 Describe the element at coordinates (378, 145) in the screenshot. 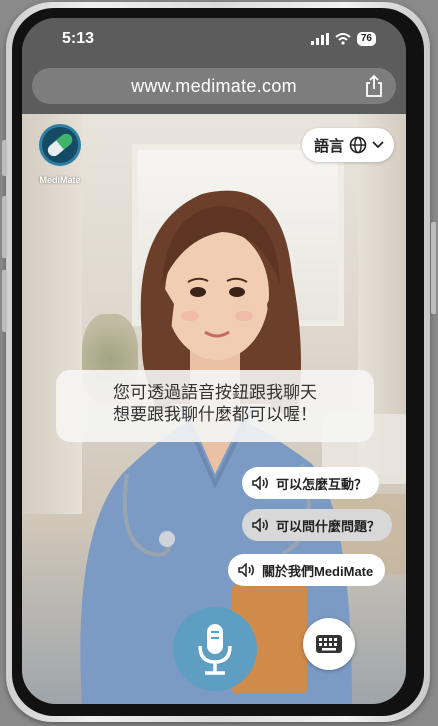

I see `chevron-down-icon` at that location.